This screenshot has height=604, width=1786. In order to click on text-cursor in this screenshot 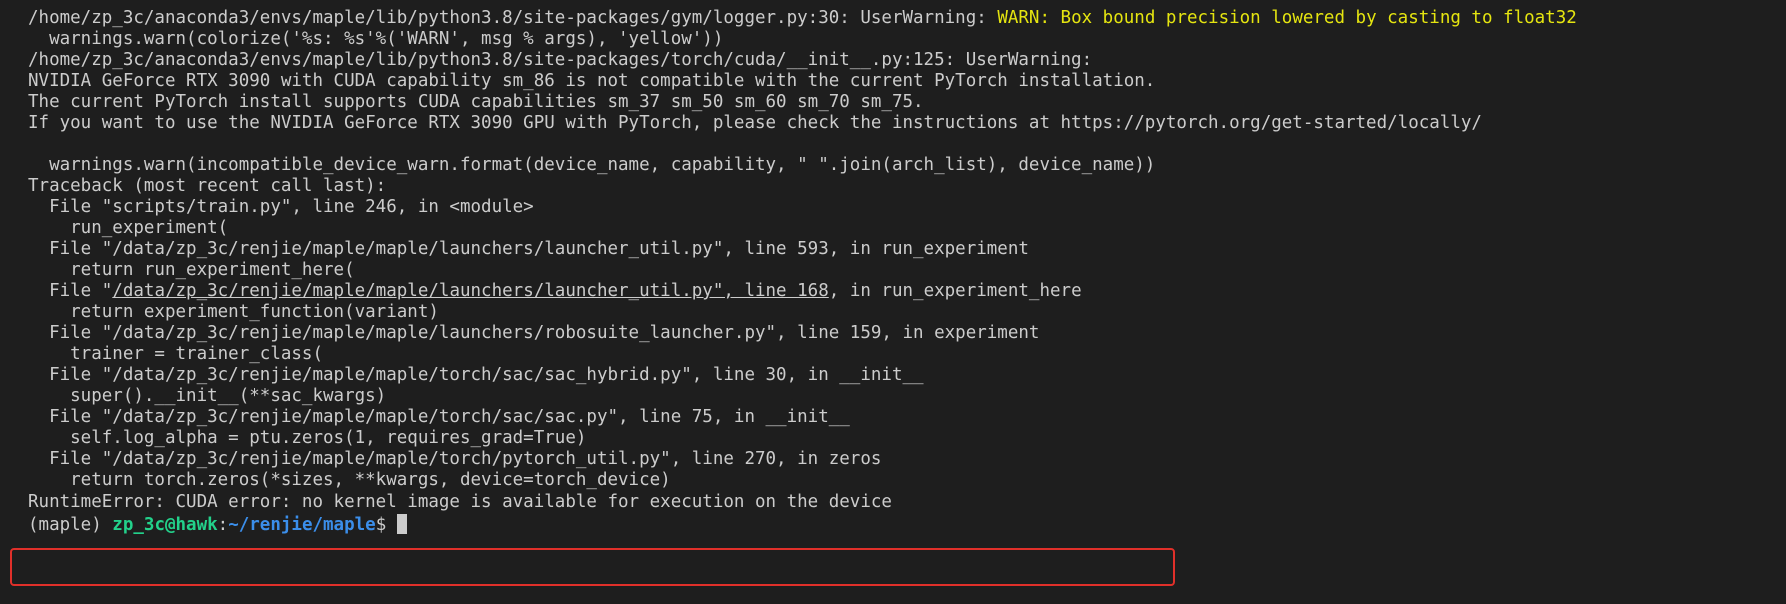, I will do `click(401, 524)`.